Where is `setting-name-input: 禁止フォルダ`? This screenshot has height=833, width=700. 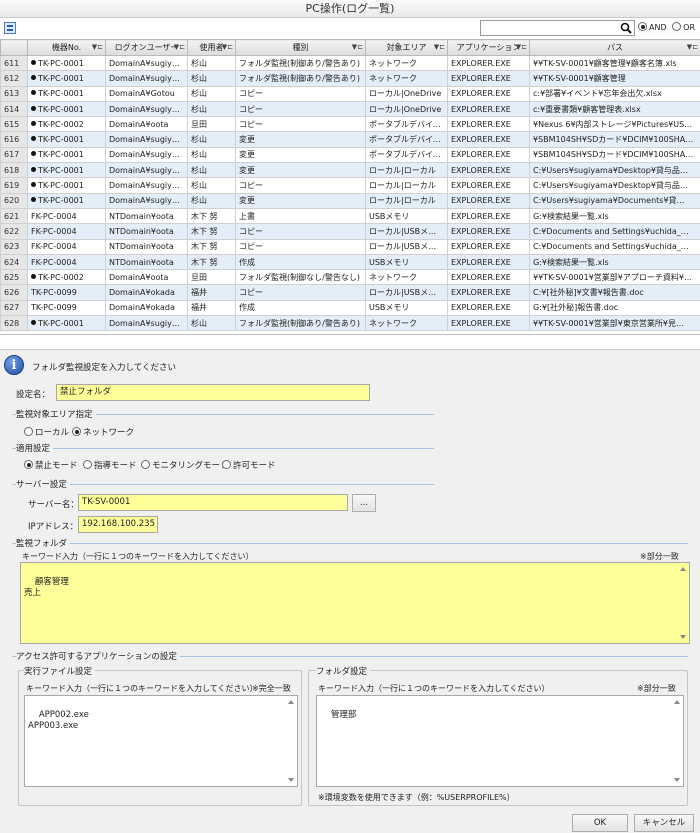
setting-name-input: 禁止フォルダ is located at coordinates (213, 392).